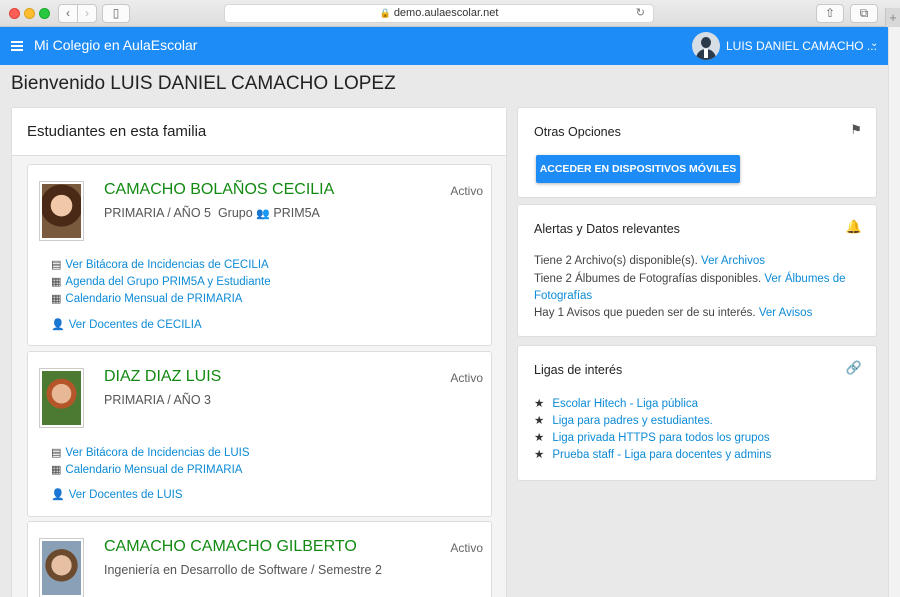 Image resolution: width=900 pixels, height=597 pixels. I want to click on student-name: CAMACHO BOLAÑOS CECILIA, so click(219, 189).